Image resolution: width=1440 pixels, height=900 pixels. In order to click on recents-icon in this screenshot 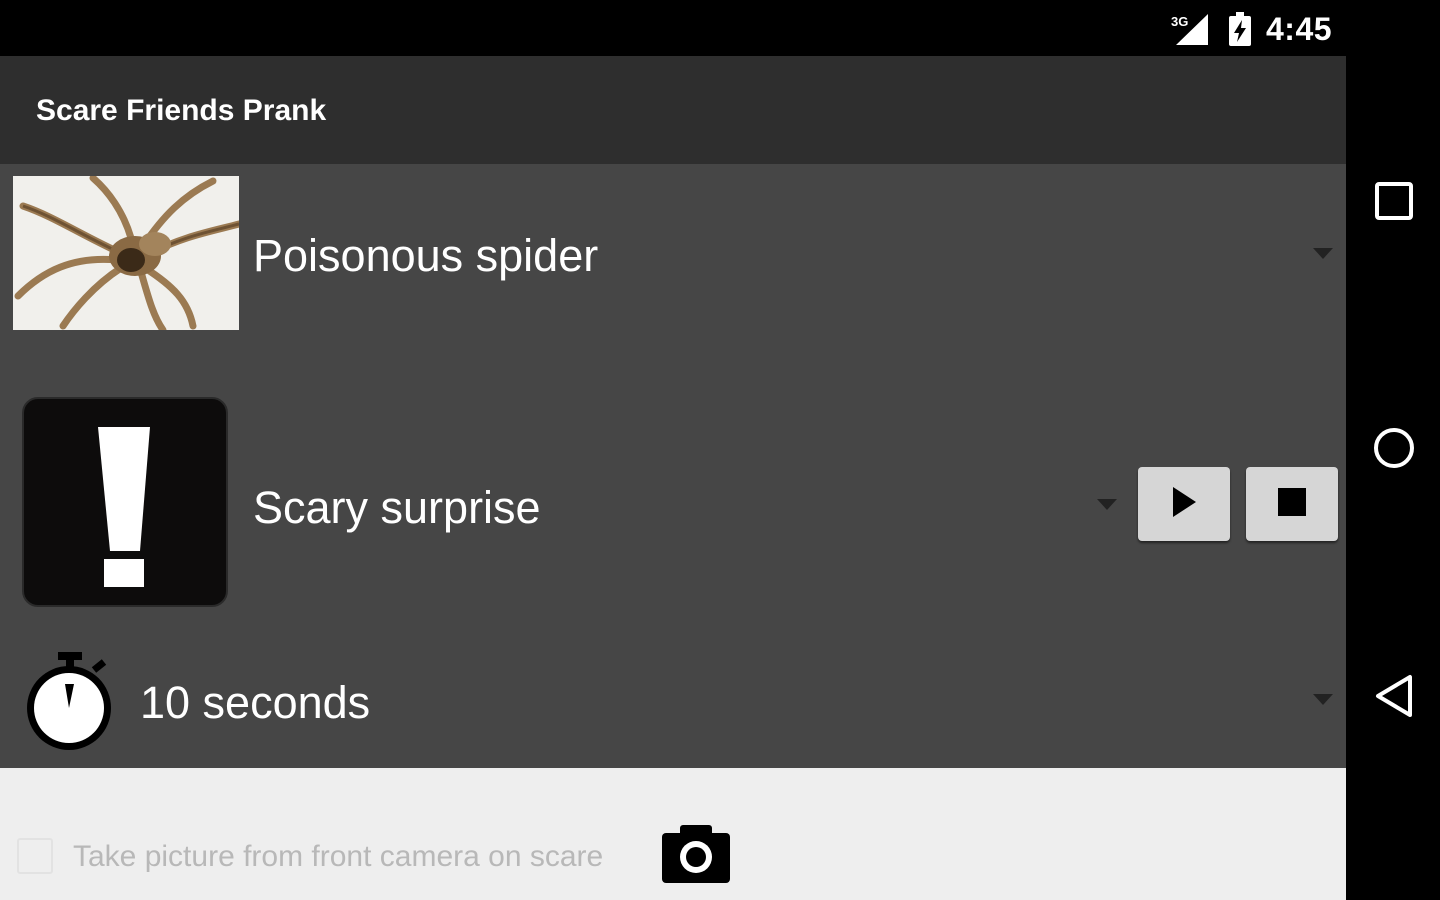, I will do `click(1394, 203)`.